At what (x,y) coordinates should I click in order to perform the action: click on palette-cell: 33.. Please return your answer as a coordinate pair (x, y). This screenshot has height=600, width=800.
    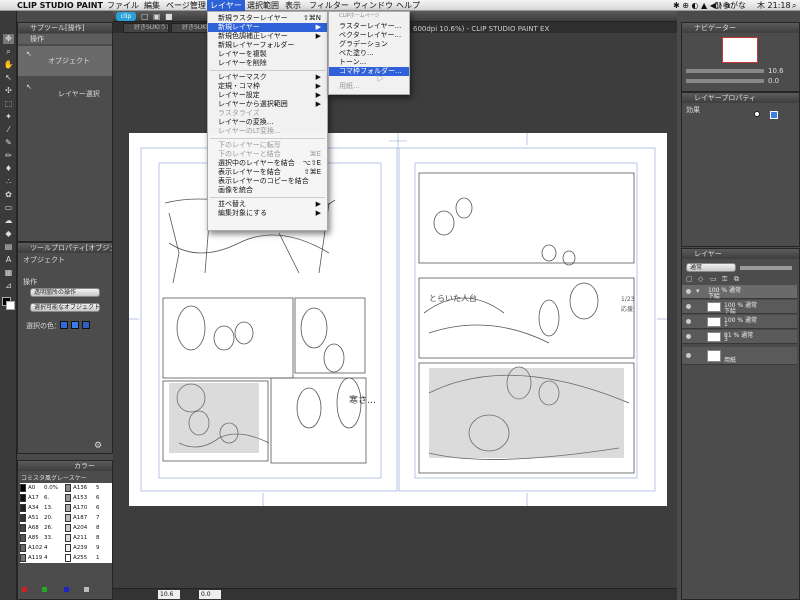
    Looking at the image, I should click on (54, 538).